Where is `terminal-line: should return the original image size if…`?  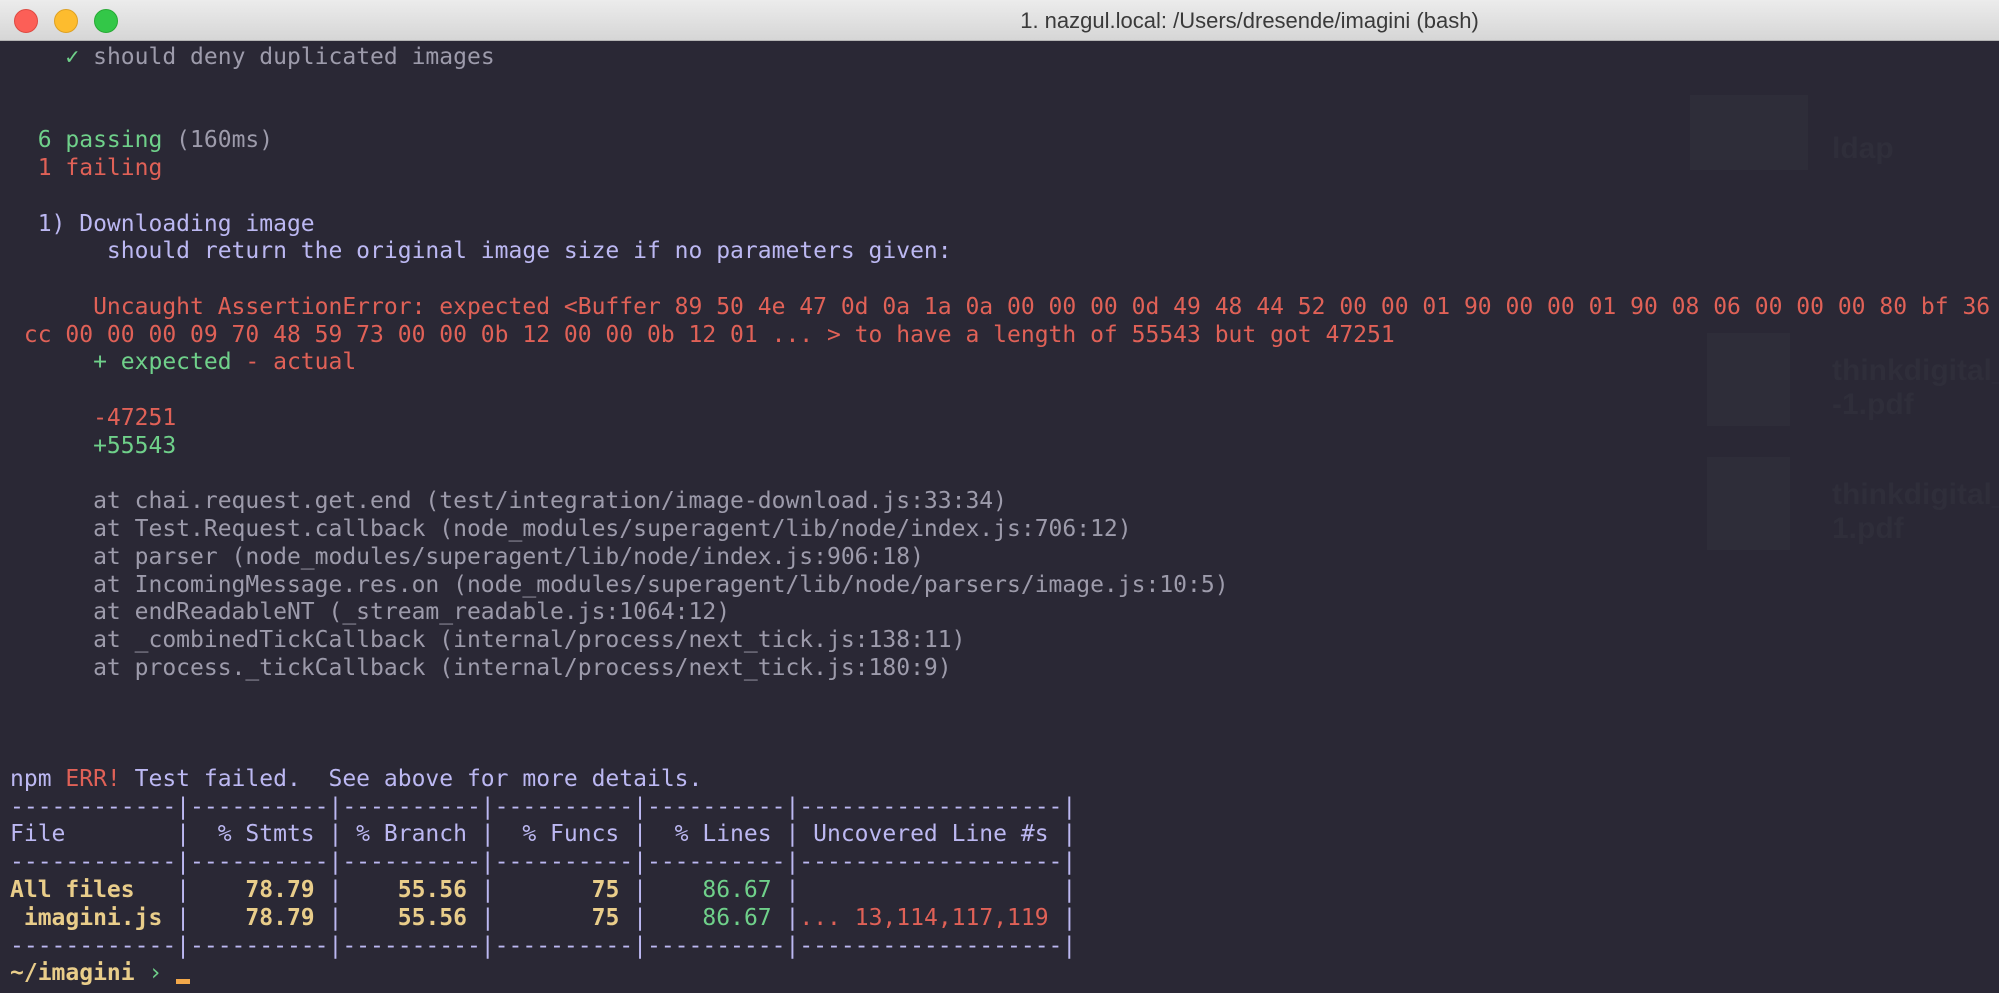
terminal-line: should return the original image size if… is located at coordinates (1004, 252).